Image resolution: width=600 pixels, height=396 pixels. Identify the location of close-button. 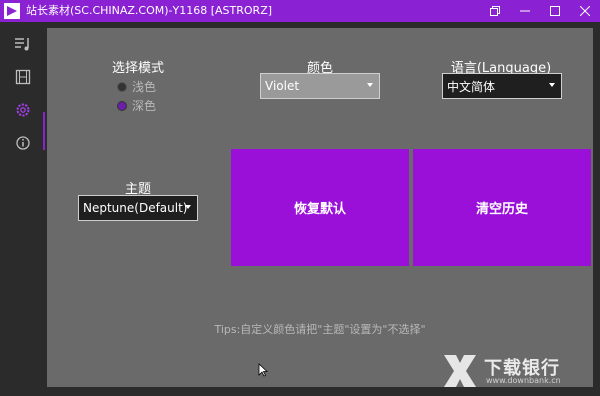
(585, 11).